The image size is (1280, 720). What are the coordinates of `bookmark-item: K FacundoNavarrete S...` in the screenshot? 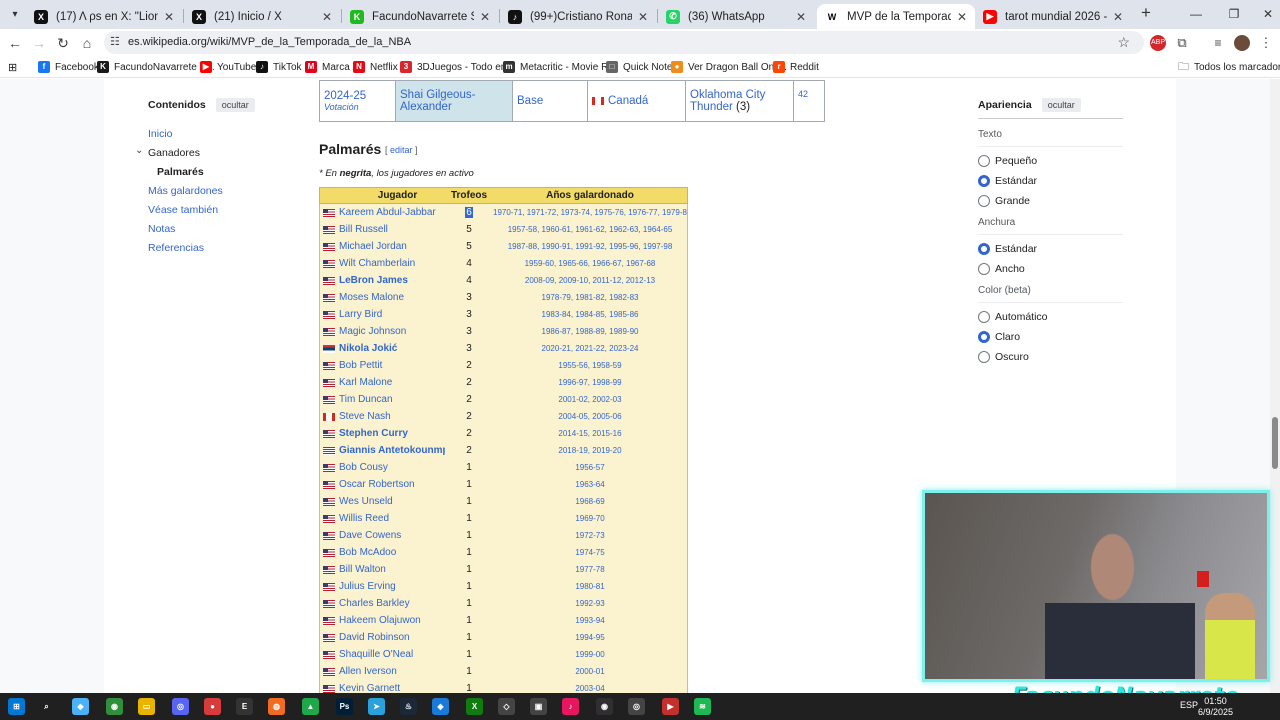 It's located at (156, 67).